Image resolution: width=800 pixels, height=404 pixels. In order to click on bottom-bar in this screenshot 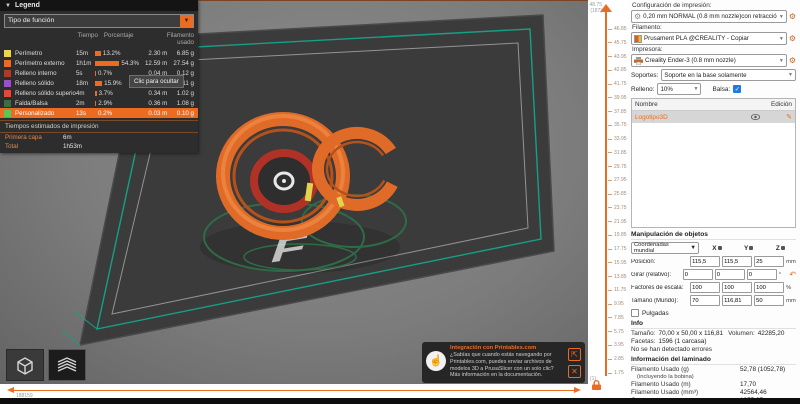, I will do `click(400, 401)`.